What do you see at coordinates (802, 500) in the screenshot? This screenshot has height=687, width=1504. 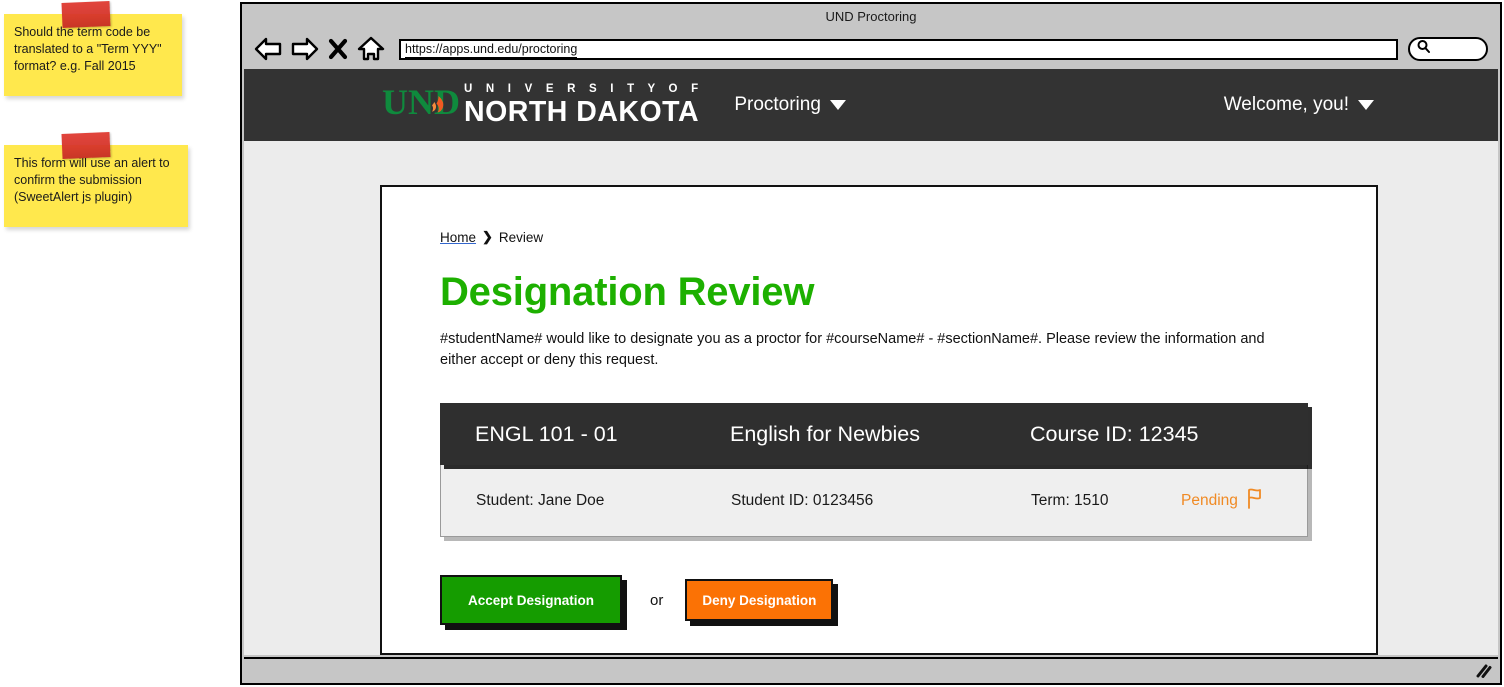 I see `student-id: Student ID: 0123456` at bounding box center [802, 500].